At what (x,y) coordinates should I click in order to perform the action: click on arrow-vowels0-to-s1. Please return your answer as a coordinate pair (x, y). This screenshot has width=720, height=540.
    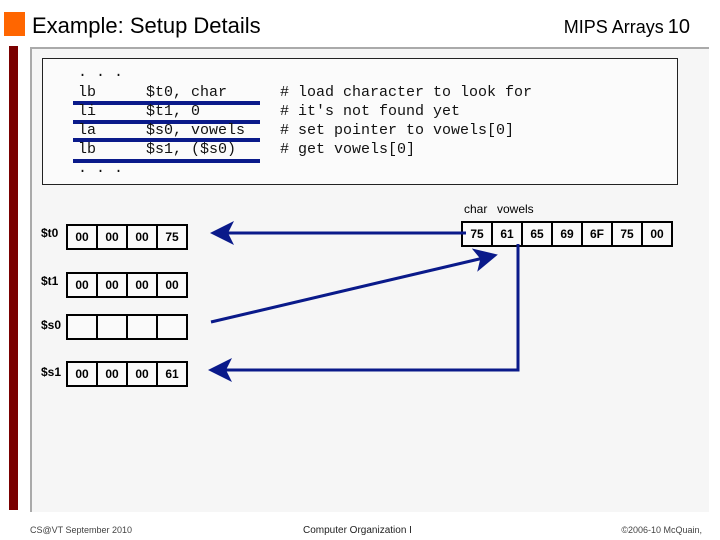
    Looking at the image, I should click on (364, 313).